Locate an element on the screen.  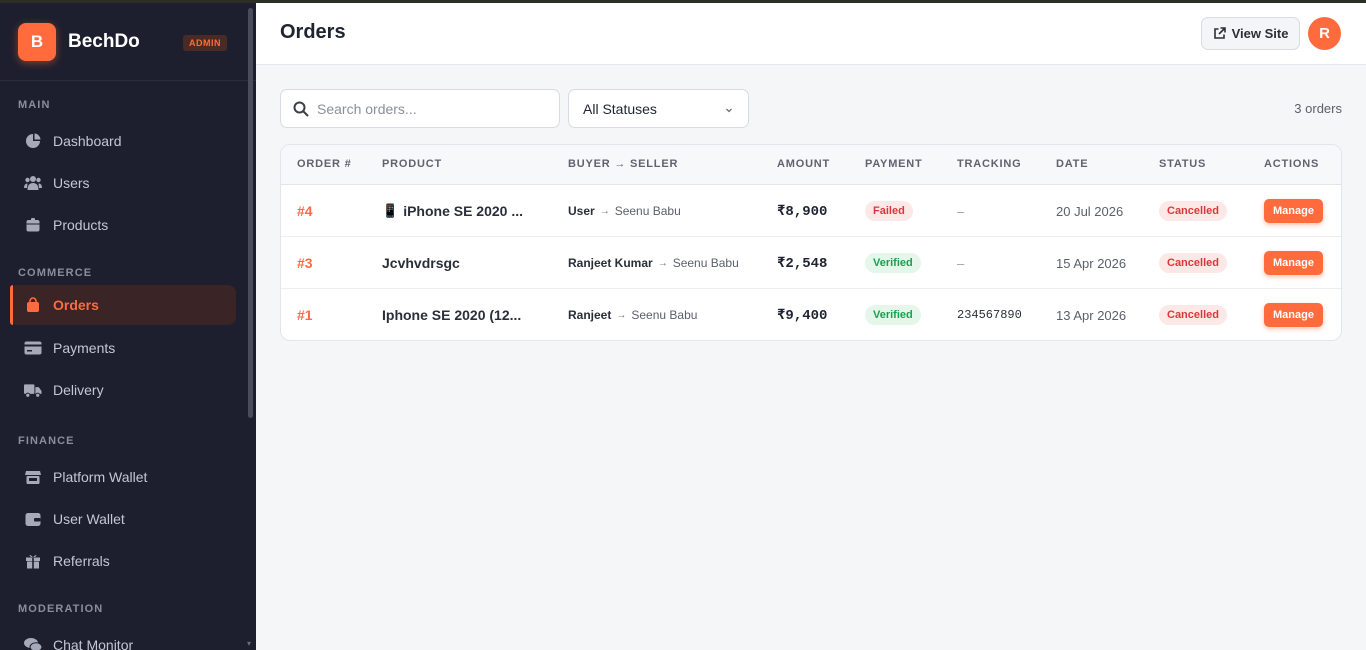
nav-section-moderation: MODERATION Chat Monitor is located at coordinates (128, 626).